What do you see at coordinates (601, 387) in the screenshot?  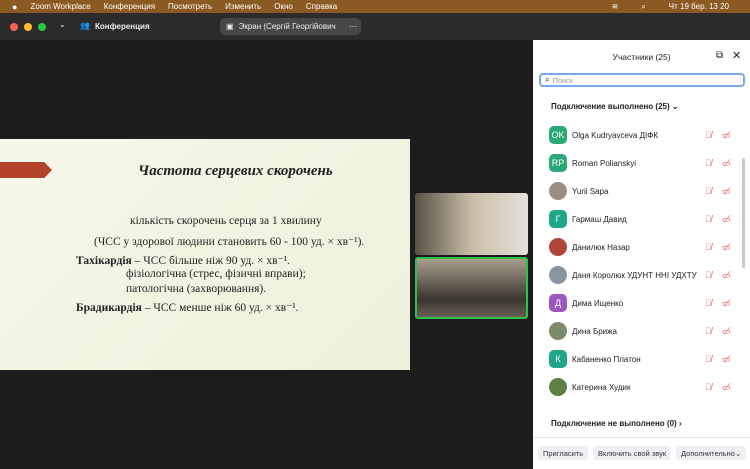 I see `participant-name: Катерина Худик` at bounding box center [601, 387].